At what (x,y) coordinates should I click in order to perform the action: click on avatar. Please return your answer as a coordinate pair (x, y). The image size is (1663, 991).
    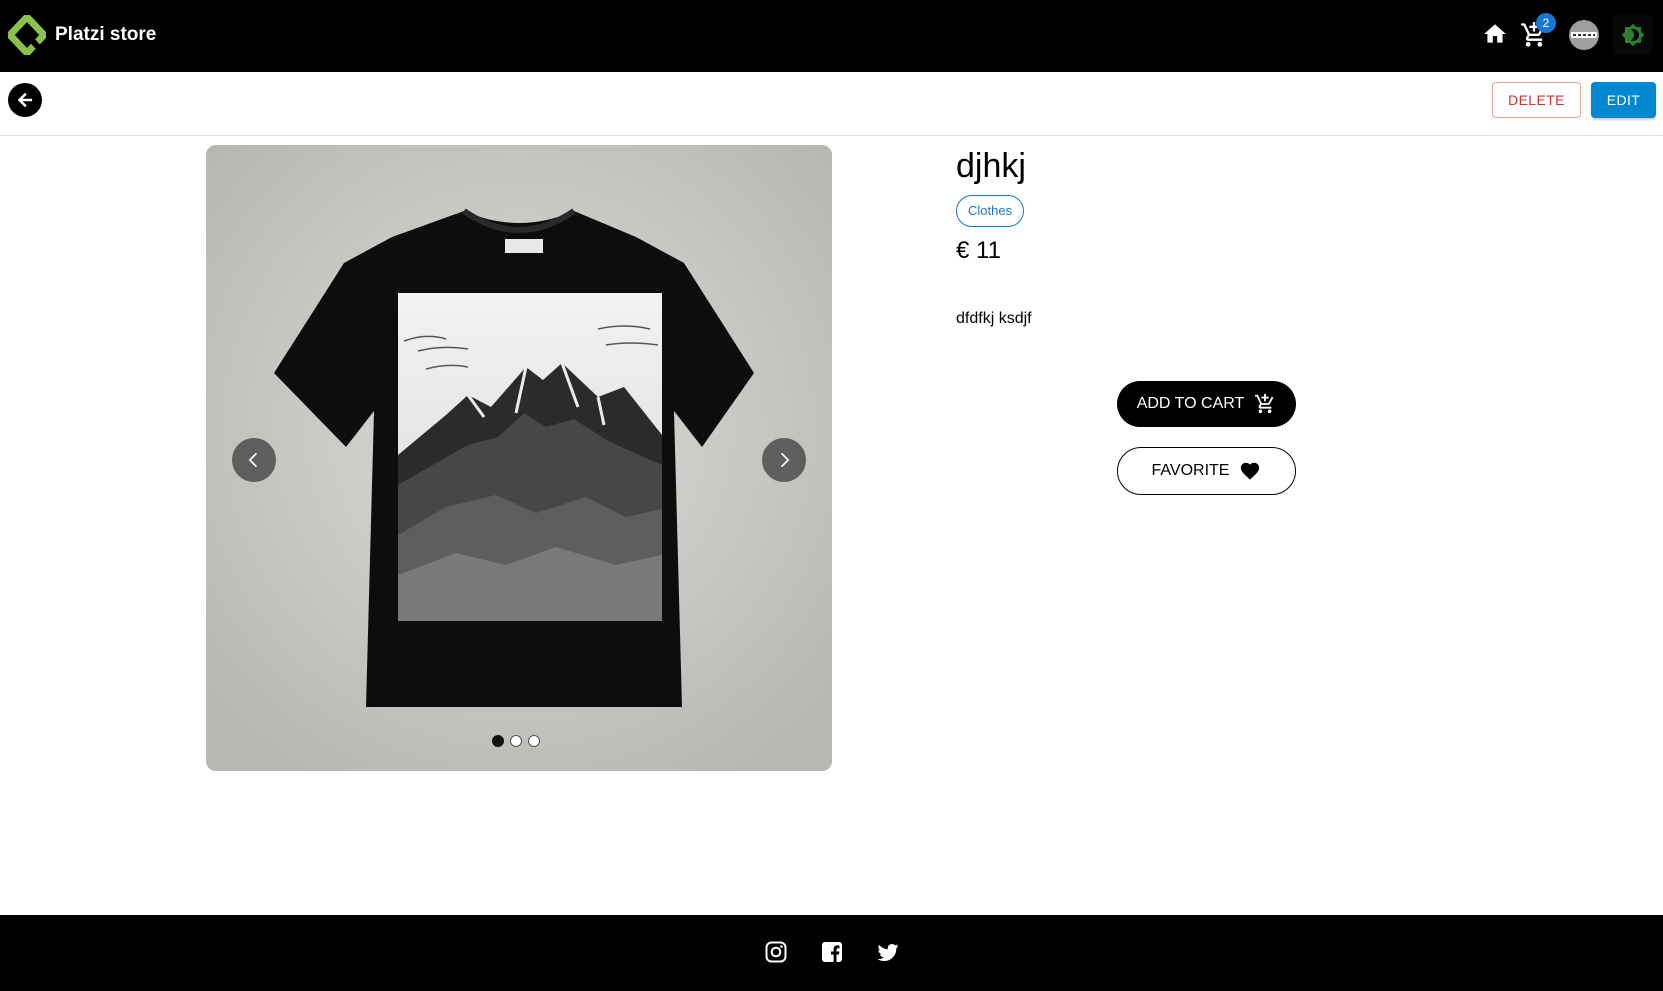
    Looking at the image, I should click on (1584, 35).